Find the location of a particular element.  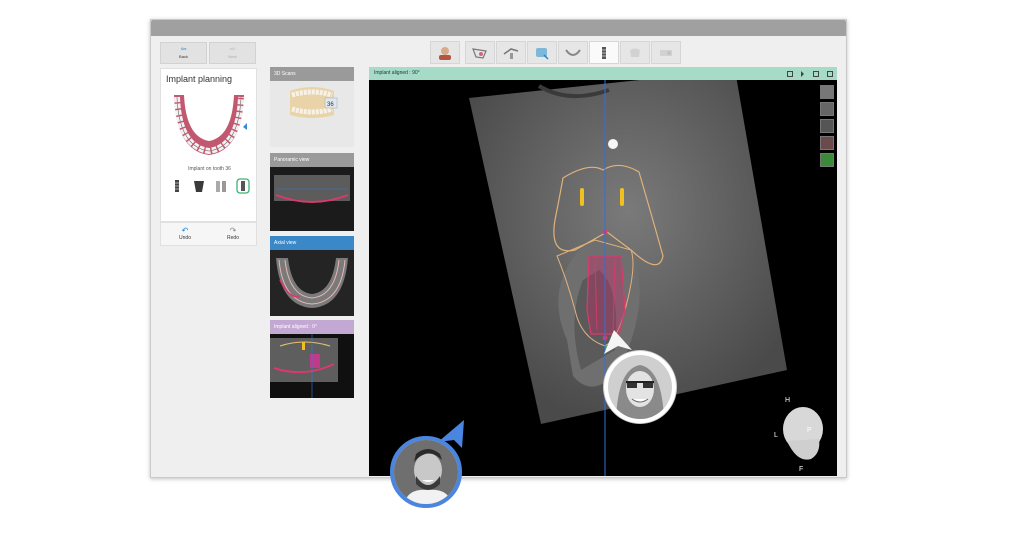

workflow-toolbar is located at coordinates (555, 52).